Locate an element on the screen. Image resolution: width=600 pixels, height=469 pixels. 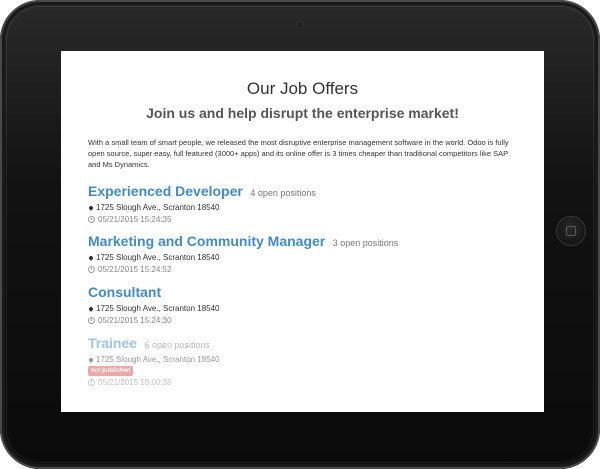
camera-icon is located at coordinates (300, 25).